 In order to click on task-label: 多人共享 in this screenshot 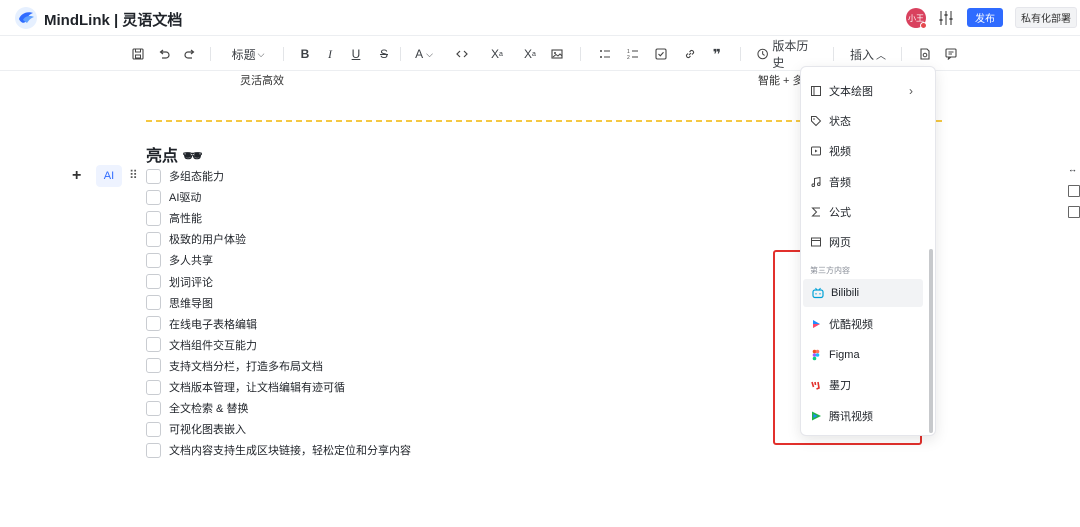, I will do `click(191, 261)`.